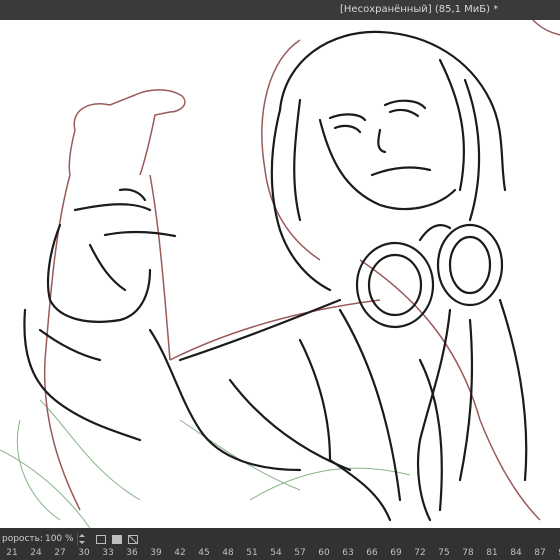 This screenshot has width=560, height=560. What do you see at coordinates (540, 554) in the screenshot?
I see `frame-number: 87` at bounding box center [540, 554].